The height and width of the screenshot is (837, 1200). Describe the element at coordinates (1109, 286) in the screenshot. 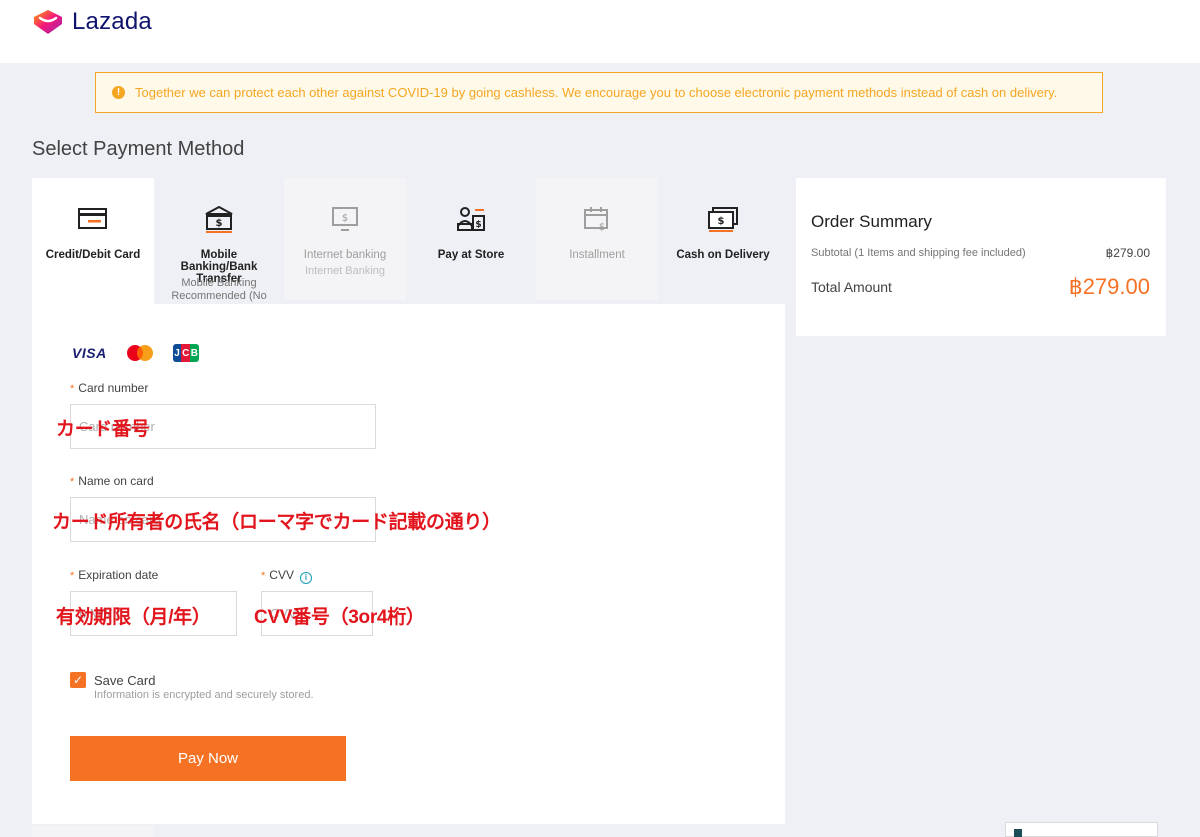

I see `total-amount-value: ฿279.00` at that location.